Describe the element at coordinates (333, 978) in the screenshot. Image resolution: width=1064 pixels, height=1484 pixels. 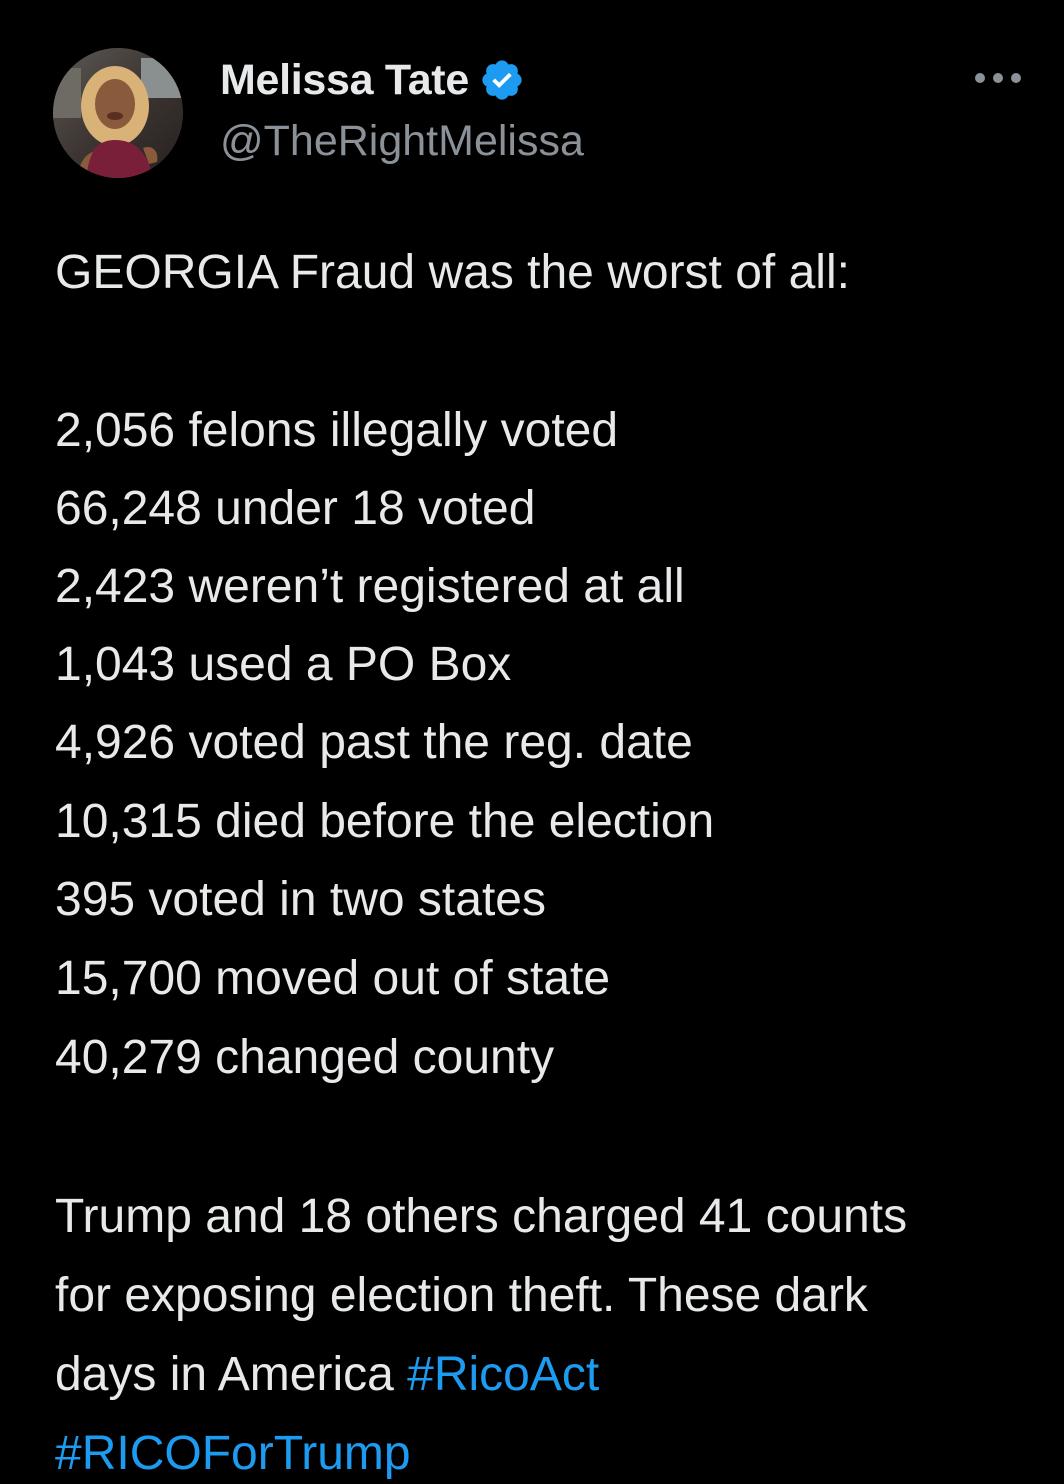
I see `stat-line: 15,700 moved out of state` at that location.